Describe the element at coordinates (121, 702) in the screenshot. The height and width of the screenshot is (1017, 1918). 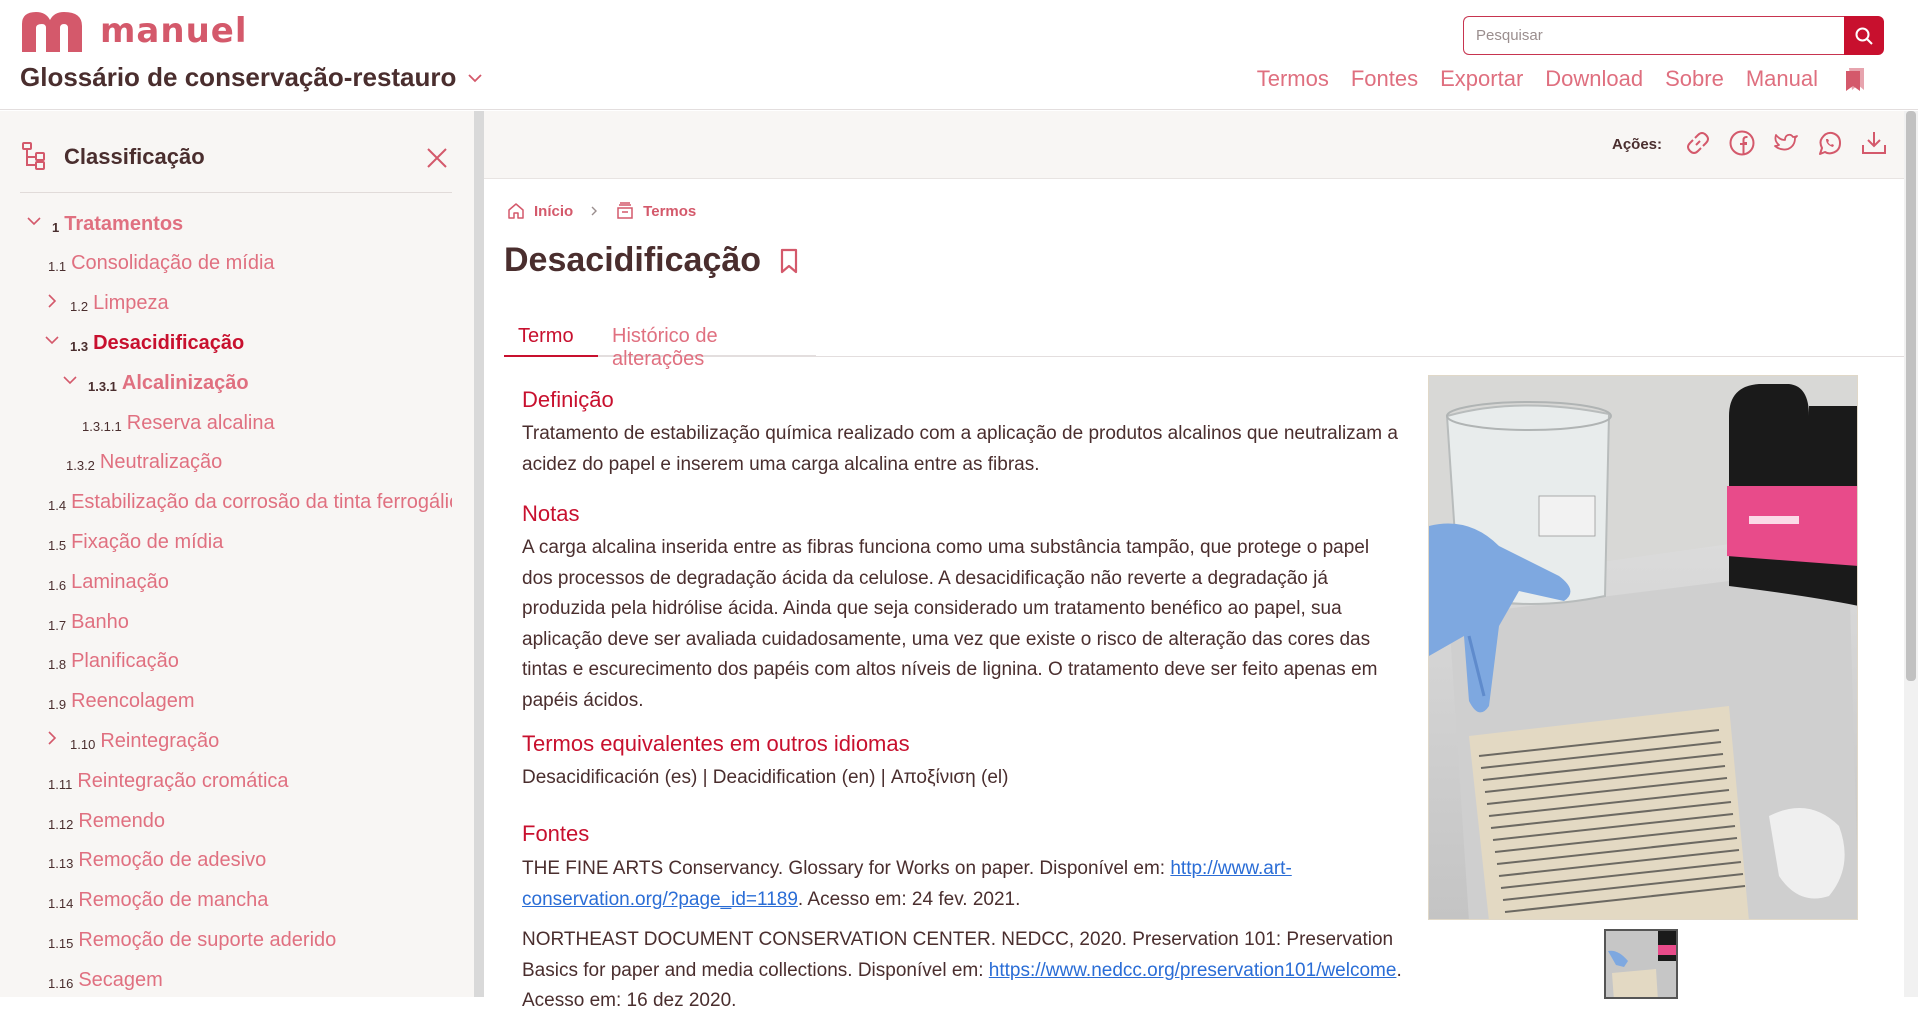
I see `sidebar-item: 1.9 Reencolagem` at that location.